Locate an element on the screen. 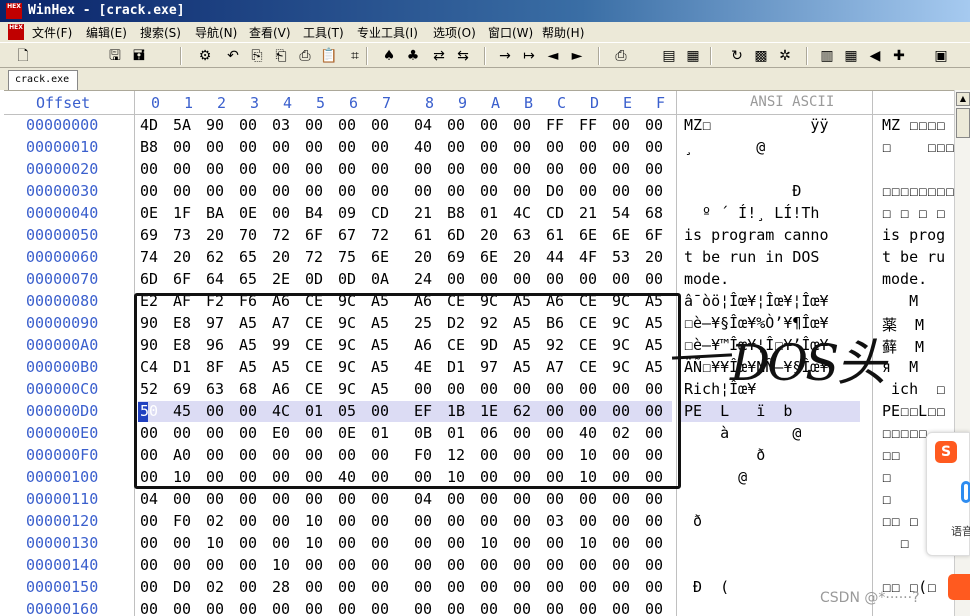 The width and height of the screenshot is (970, 616). hex-byte: 21 is located at coordinates (595, 213).